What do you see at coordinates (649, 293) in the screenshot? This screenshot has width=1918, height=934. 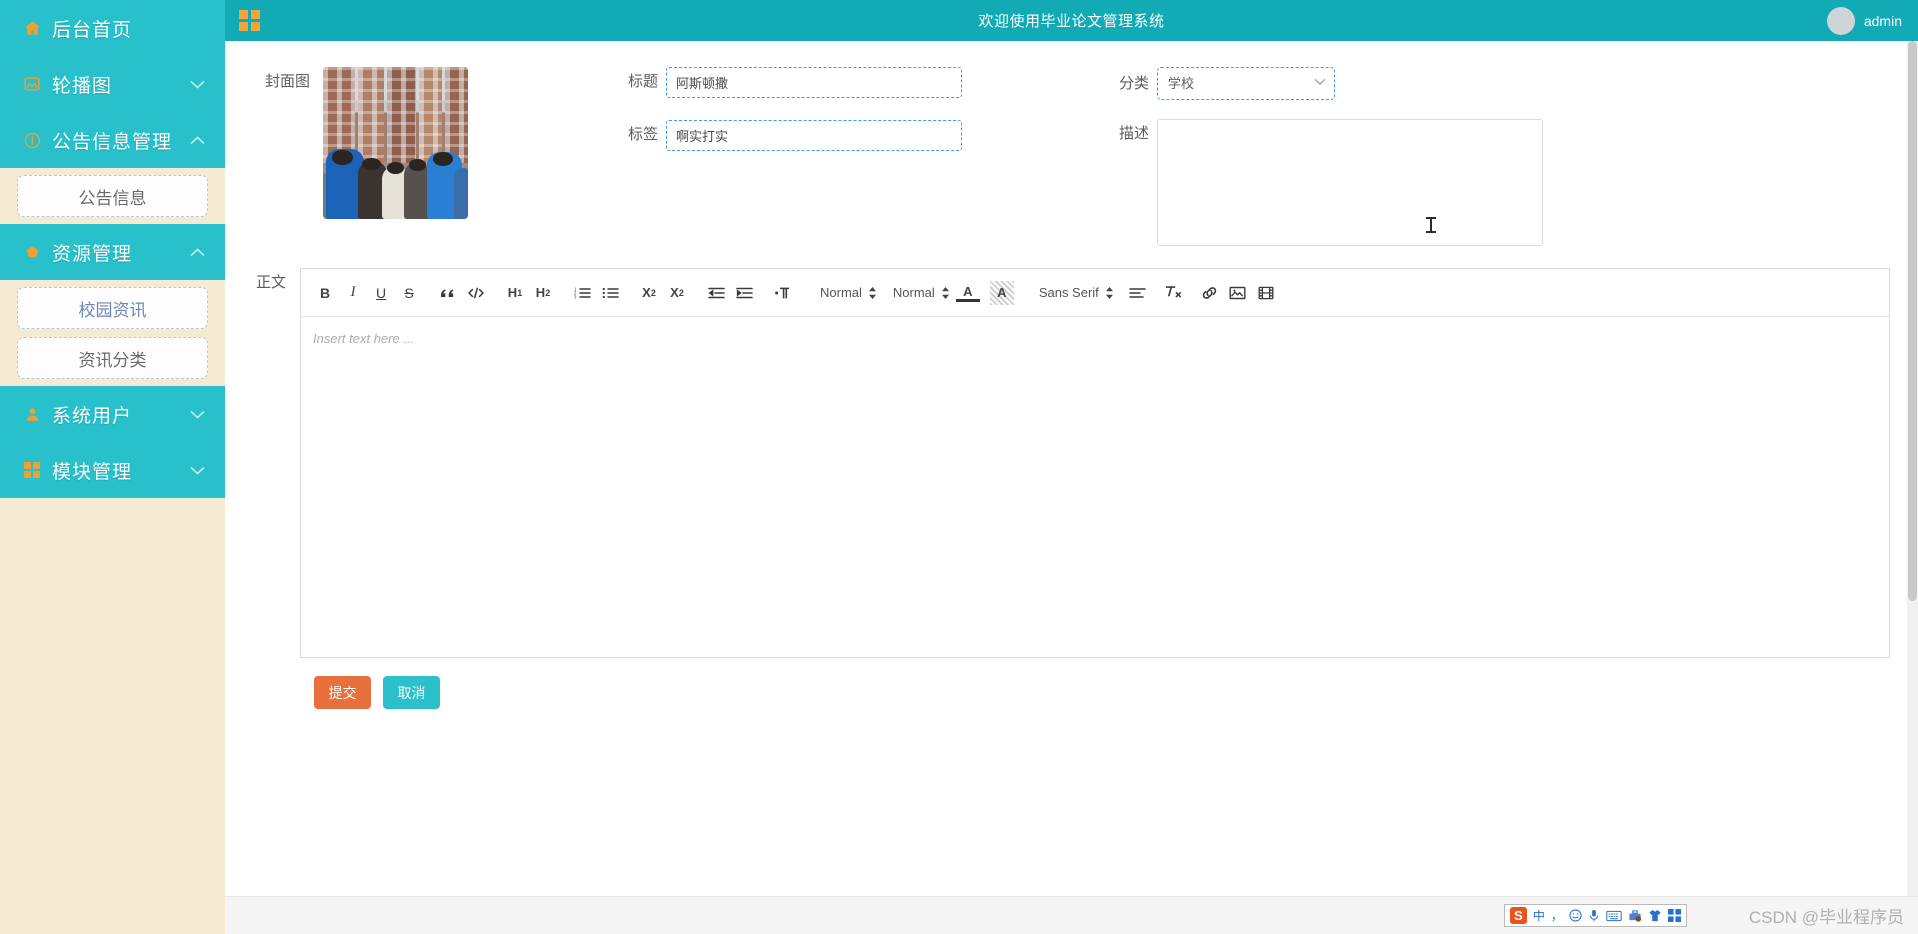 I see `subscript-button: X2` at bounding box center [649, 293].